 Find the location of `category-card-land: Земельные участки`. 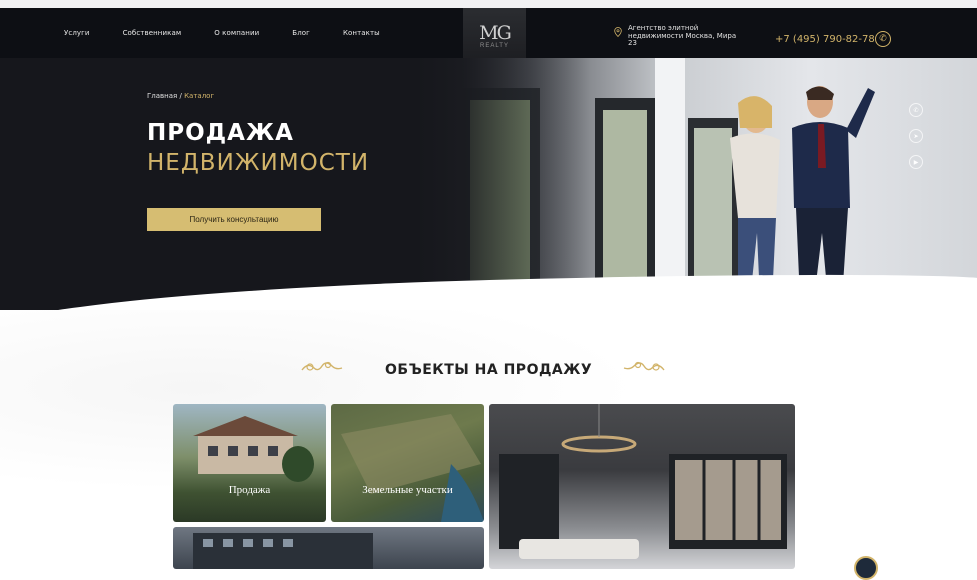

category-card-land: Земельные участки is located at coordinates (407, 463).